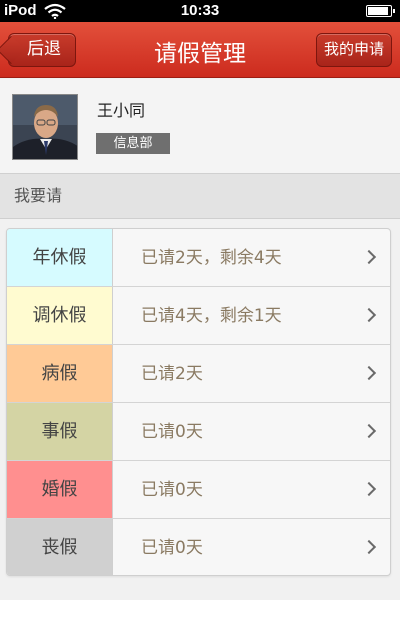 The image size is (400, 636). What do you see at coordinates (60, 315) in the screenshot?
I see `leave-type-label: 调休假` at bounding box center [60, 315].